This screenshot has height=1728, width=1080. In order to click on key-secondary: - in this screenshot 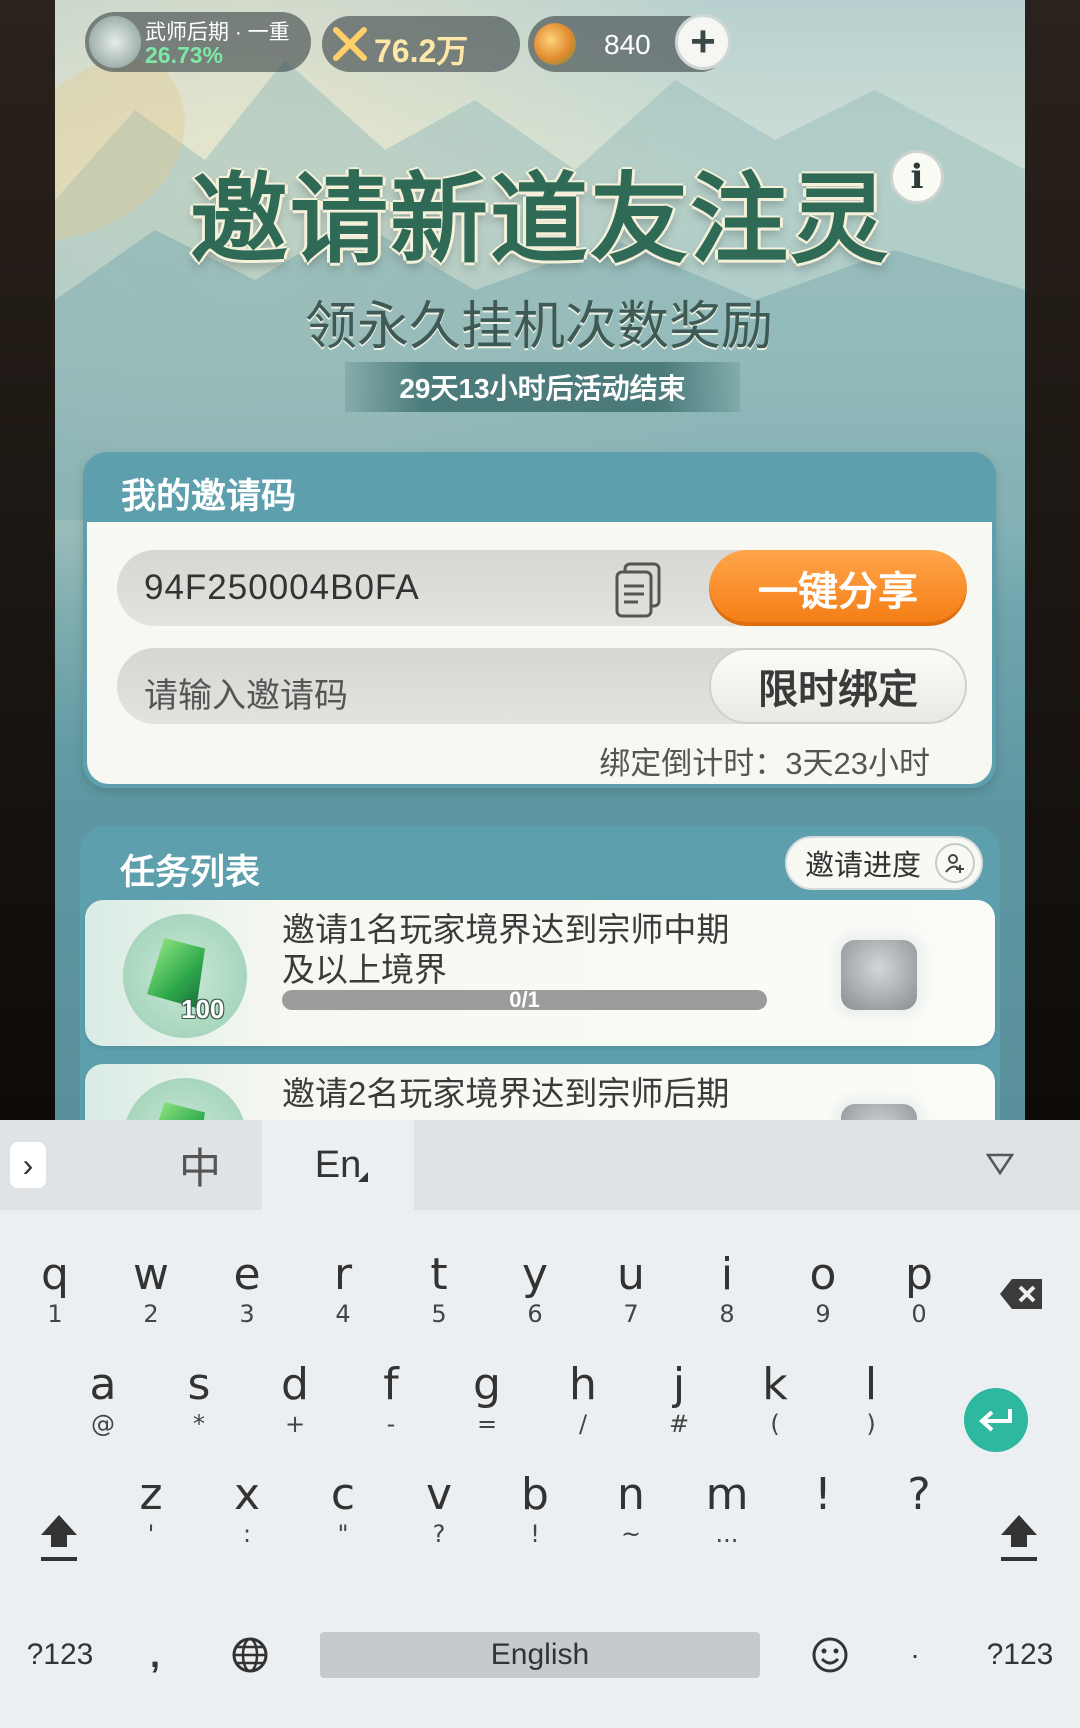, I will do `click(391, 1424)`.